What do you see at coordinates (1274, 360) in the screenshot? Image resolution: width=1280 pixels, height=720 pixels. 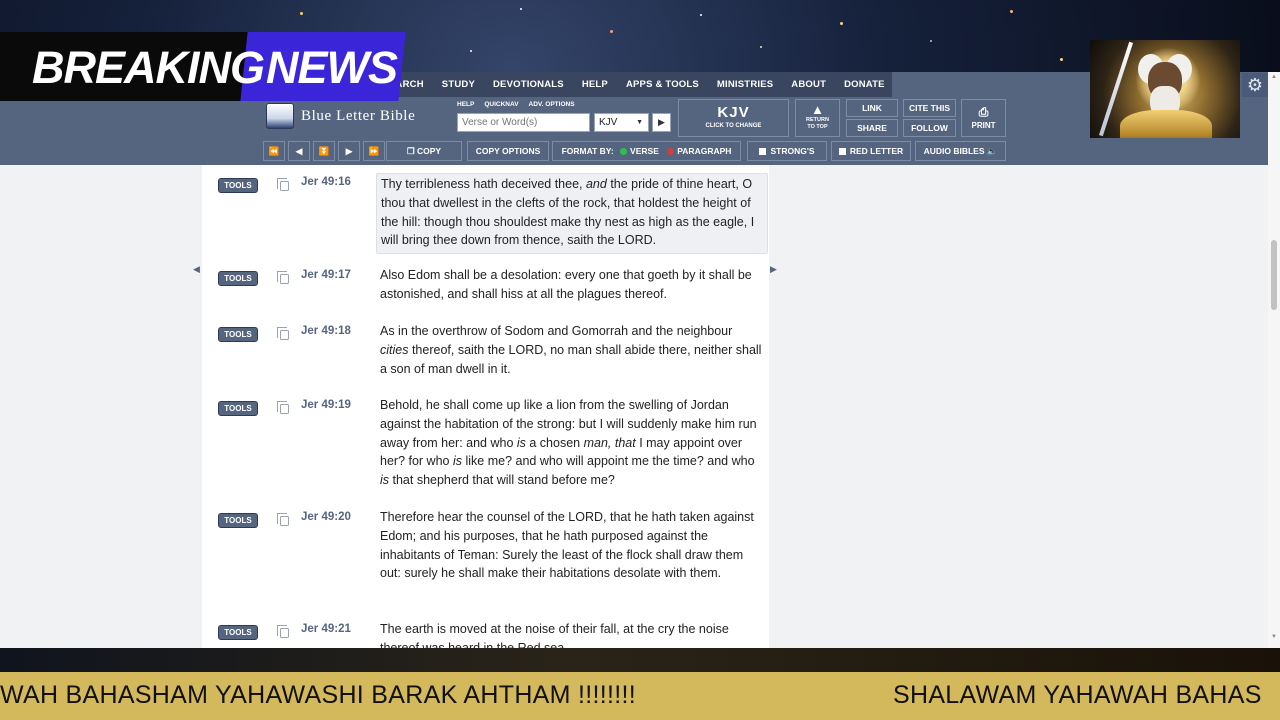 I see `scrollbar: ▲ ▼` at bounding box center [1274, 360].